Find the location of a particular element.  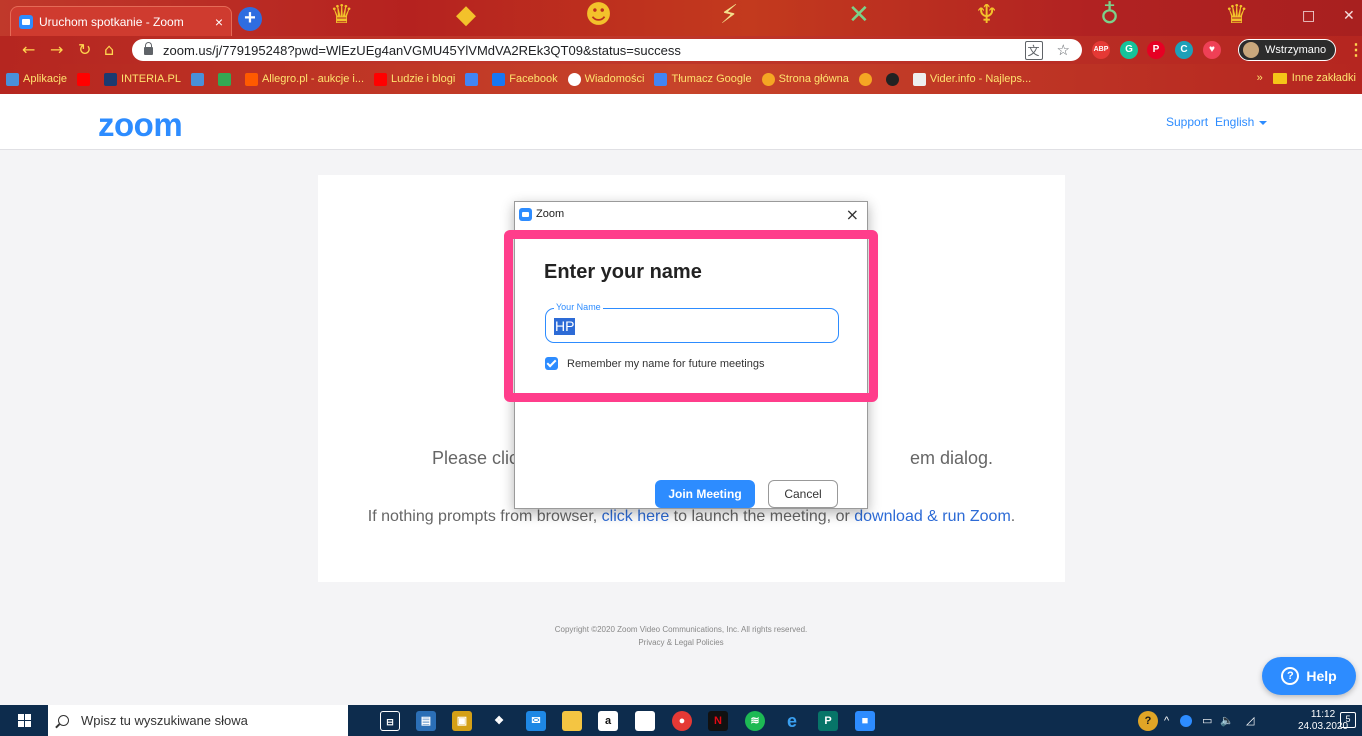

bookmark-youtube is located at coordinates (85, 79).